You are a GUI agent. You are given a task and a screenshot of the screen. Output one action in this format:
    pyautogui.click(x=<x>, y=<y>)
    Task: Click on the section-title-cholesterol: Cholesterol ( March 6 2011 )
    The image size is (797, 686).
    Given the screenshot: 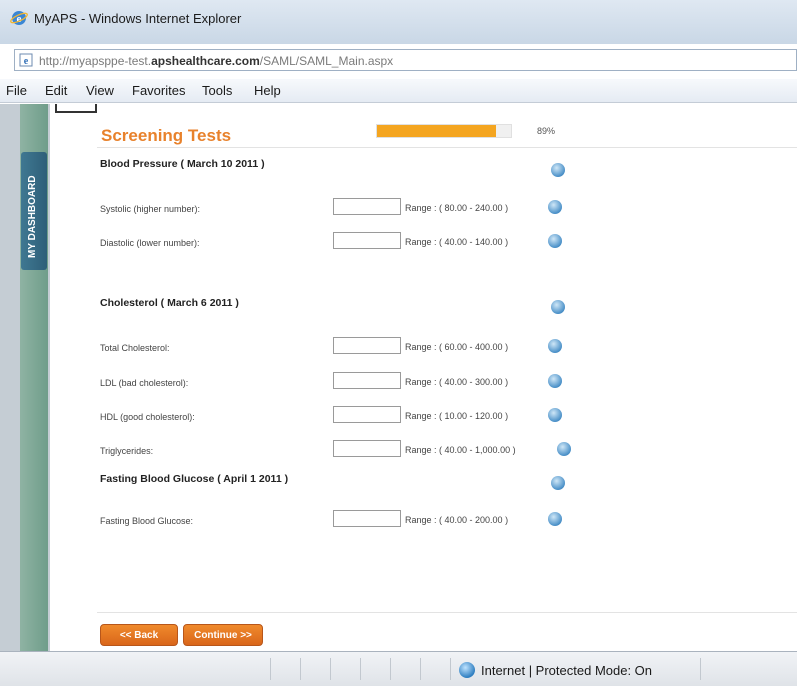 What is the action you would take?
    pyautogui.click(x=169, y=303)
    